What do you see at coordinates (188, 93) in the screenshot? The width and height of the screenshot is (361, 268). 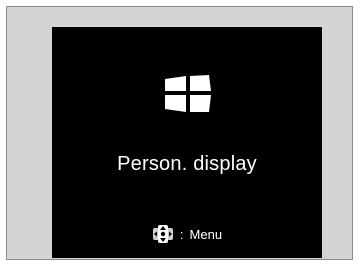 I see `personalized-display-icon` at bounding box center [188, 93].